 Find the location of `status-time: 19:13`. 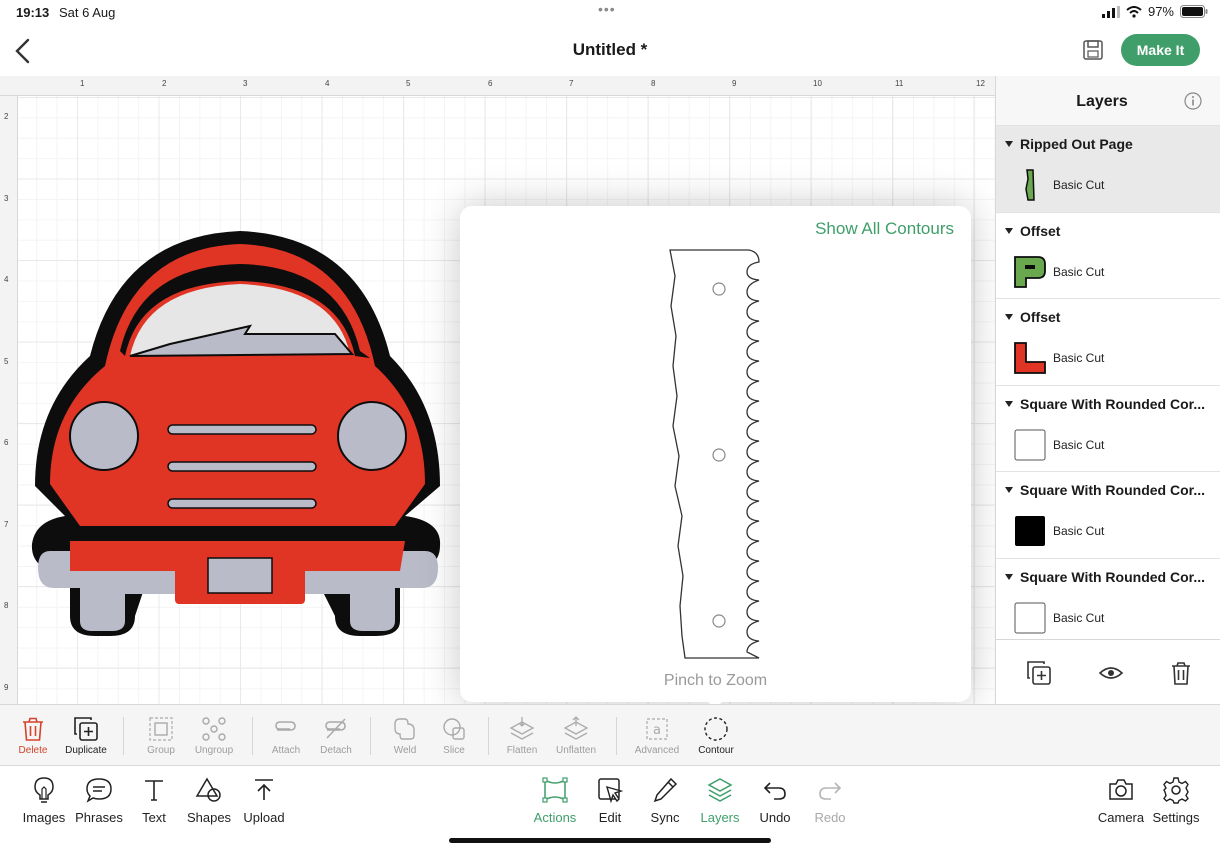

status-time: 19:13 is located at coordinates (33, 12).